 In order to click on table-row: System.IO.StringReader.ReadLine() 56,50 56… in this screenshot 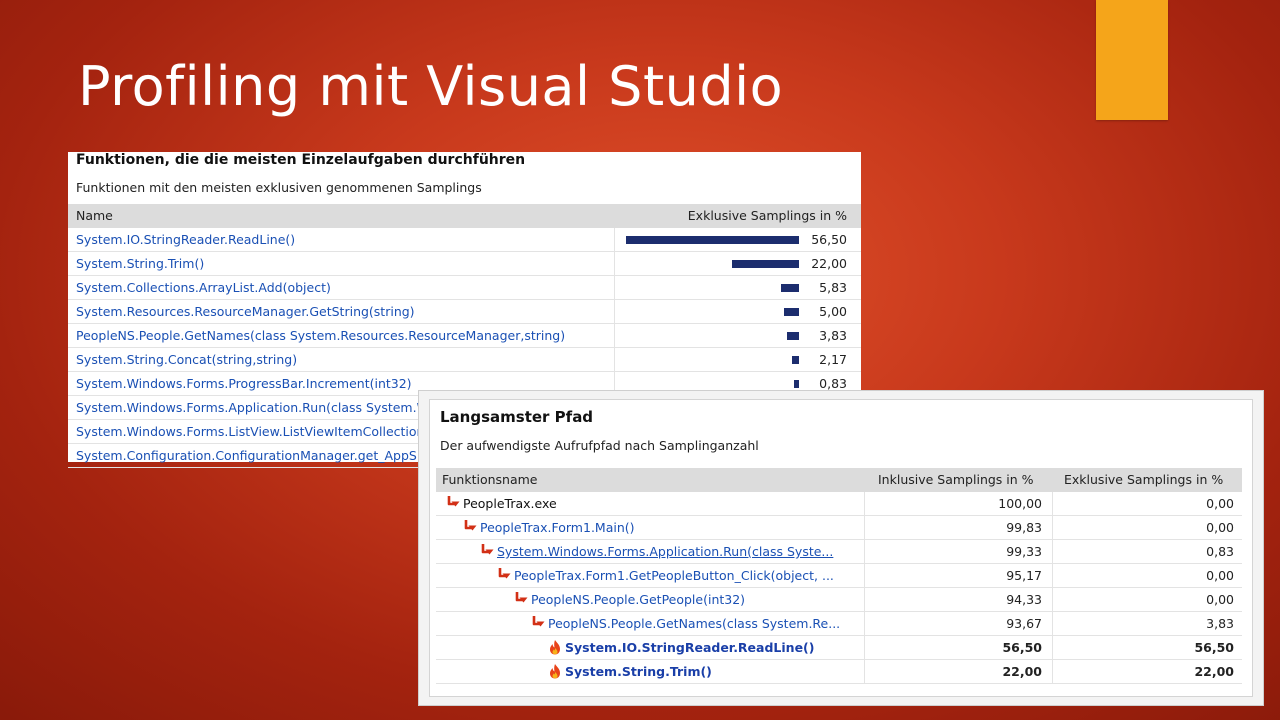, I will do `click(839, 648)`.